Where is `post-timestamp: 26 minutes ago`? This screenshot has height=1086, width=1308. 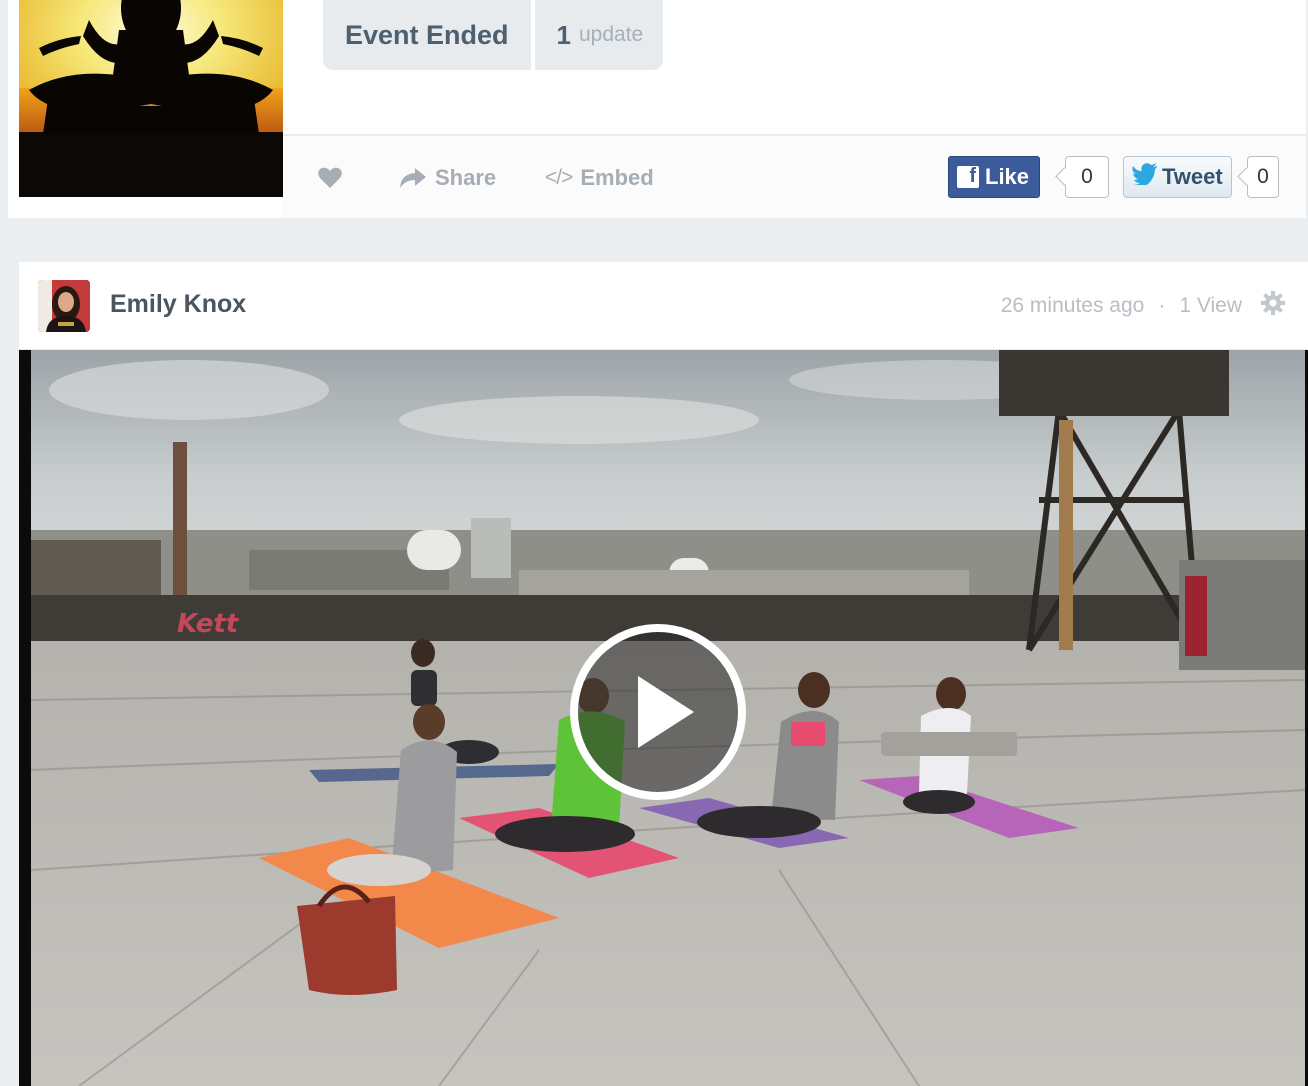 post-timestamp: 26 minutes ago is located at coordinates (1073, 306).